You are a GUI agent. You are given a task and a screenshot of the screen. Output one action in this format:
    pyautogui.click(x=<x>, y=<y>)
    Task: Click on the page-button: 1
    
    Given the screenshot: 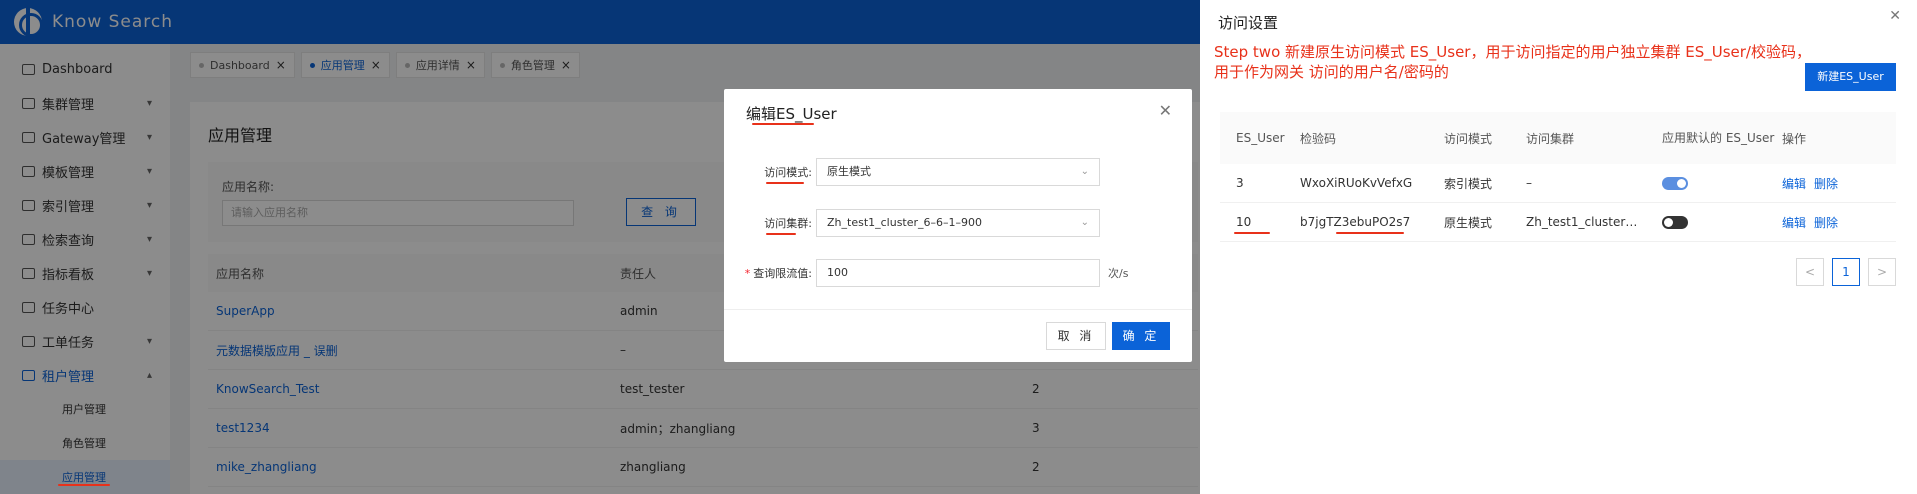 What is the action you would take?
    pyautogui.click(x=1846, y=272)
    